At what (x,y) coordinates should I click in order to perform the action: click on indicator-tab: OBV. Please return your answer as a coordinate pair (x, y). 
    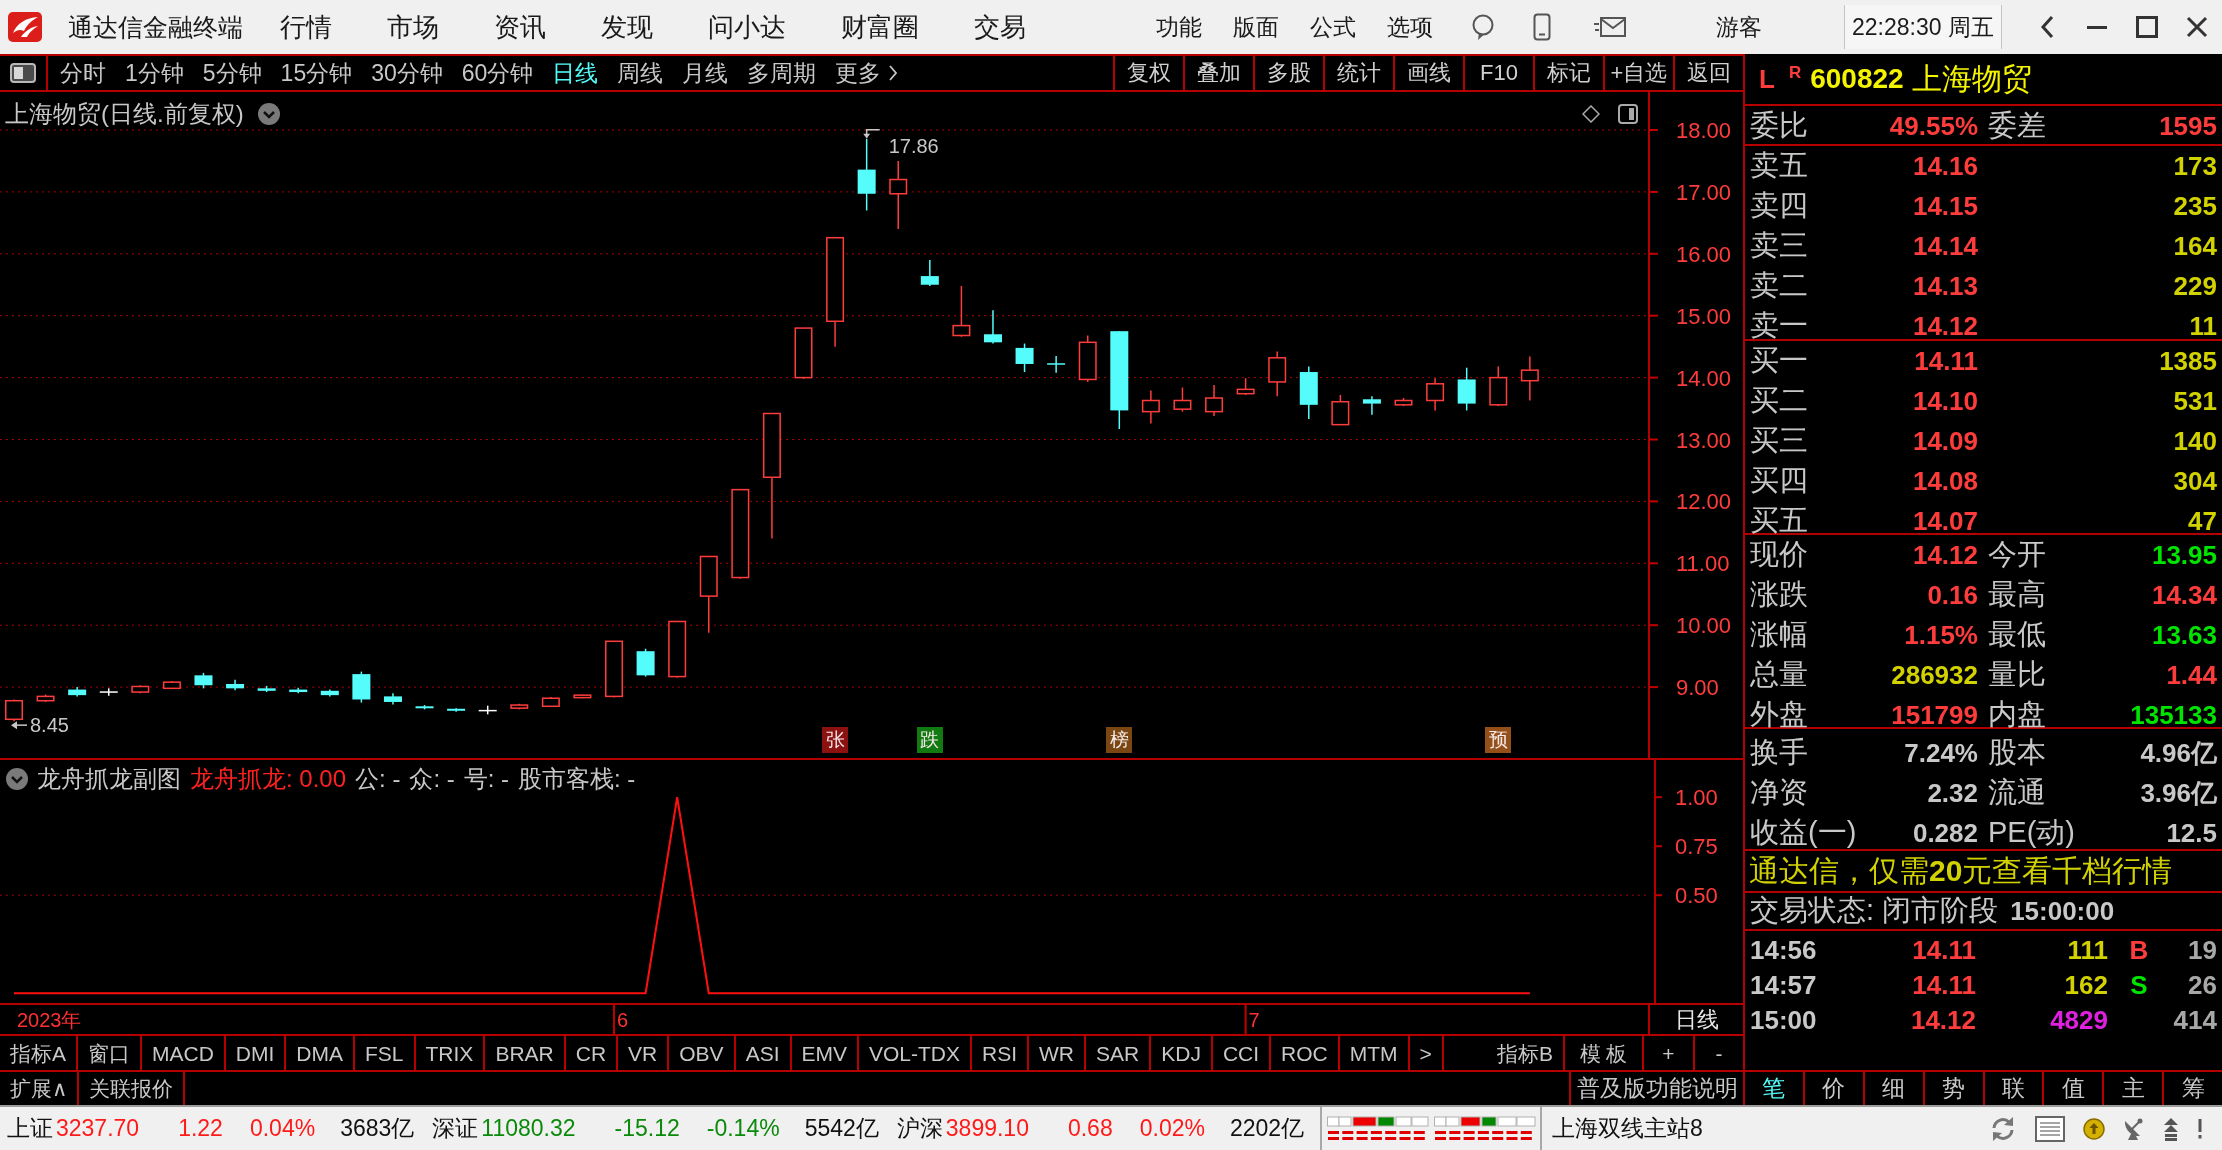
    Looking at the image, I should click on (702, 1053).